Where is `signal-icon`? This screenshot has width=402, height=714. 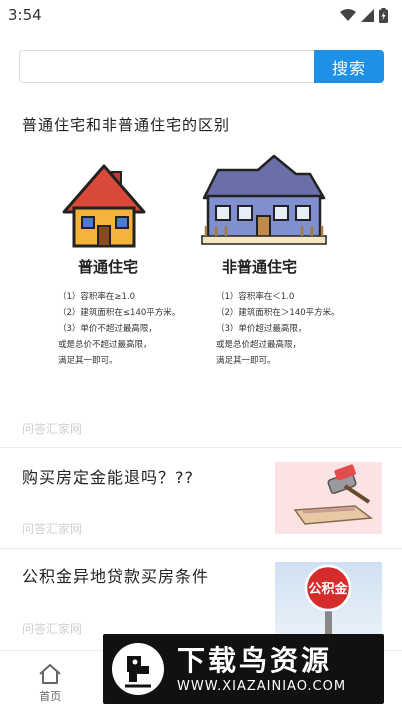
signal-icon is located at coordinates (367, 15).